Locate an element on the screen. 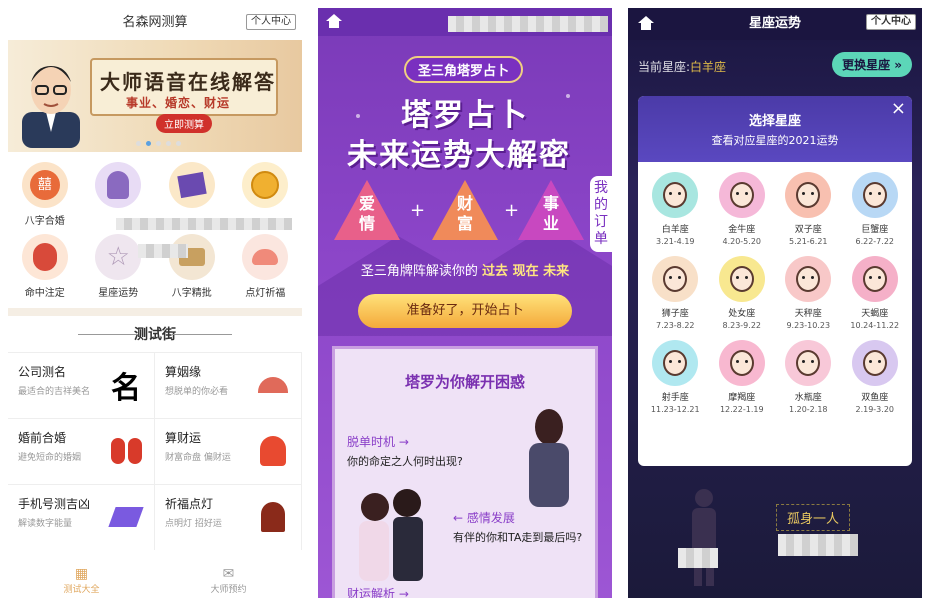  silhouette-illustration is located at coordinates (704, 537).